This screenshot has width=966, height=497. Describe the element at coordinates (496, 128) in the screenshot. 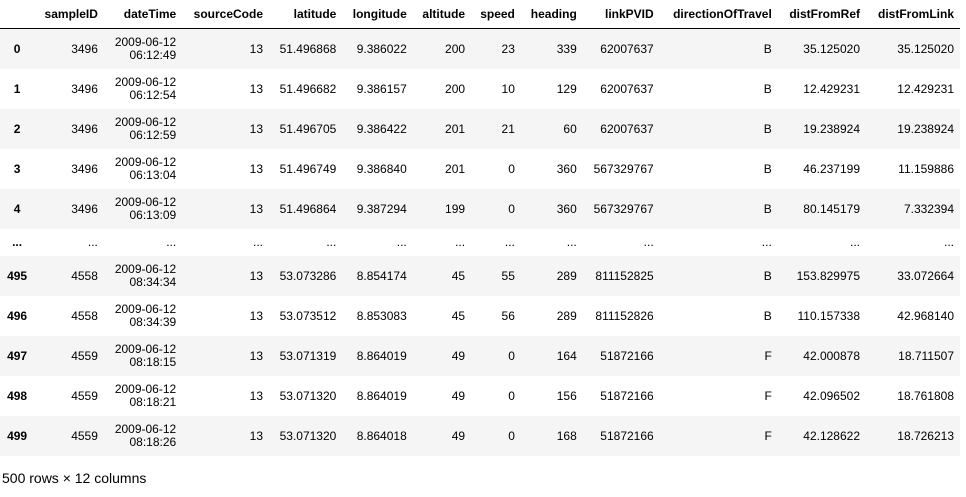

I see `cell-speed: 21` at that location.